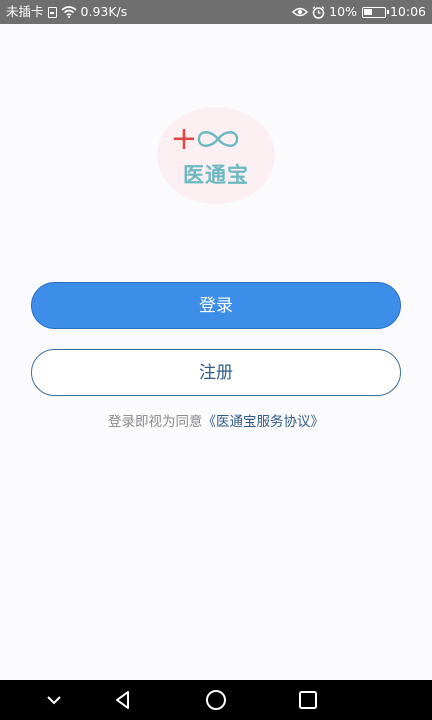 Image resolution: width=432 pixels, height=720 pixels. I want to click on clock: 10:06, so click(407, 11).